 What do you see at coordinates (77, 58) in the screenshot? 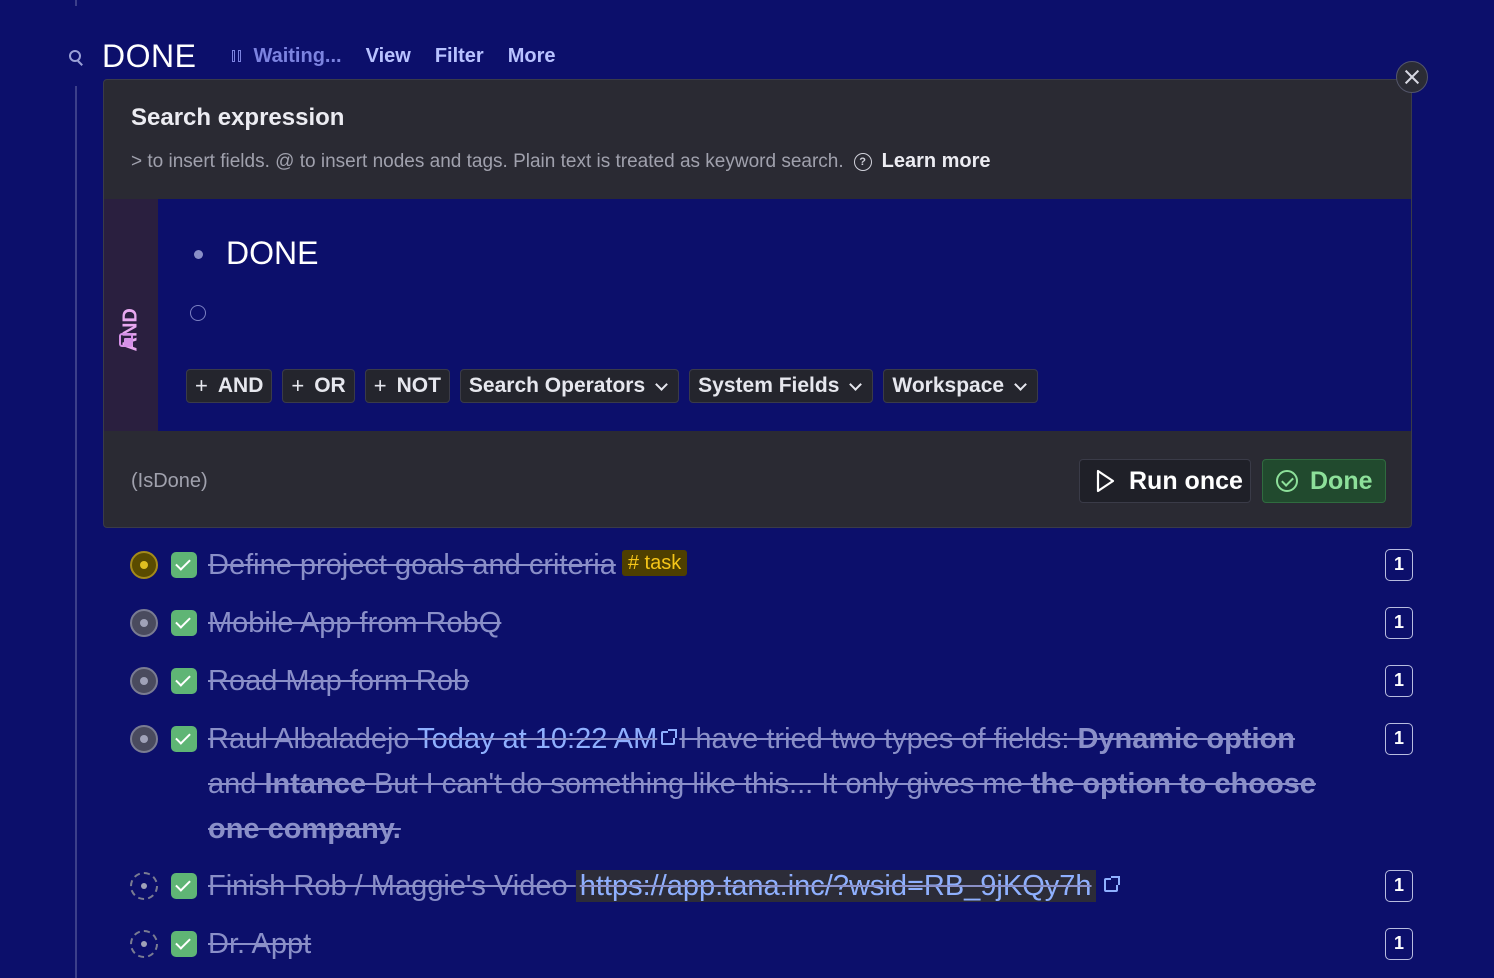
I see `search-icon` at bounding box center [77, 58].